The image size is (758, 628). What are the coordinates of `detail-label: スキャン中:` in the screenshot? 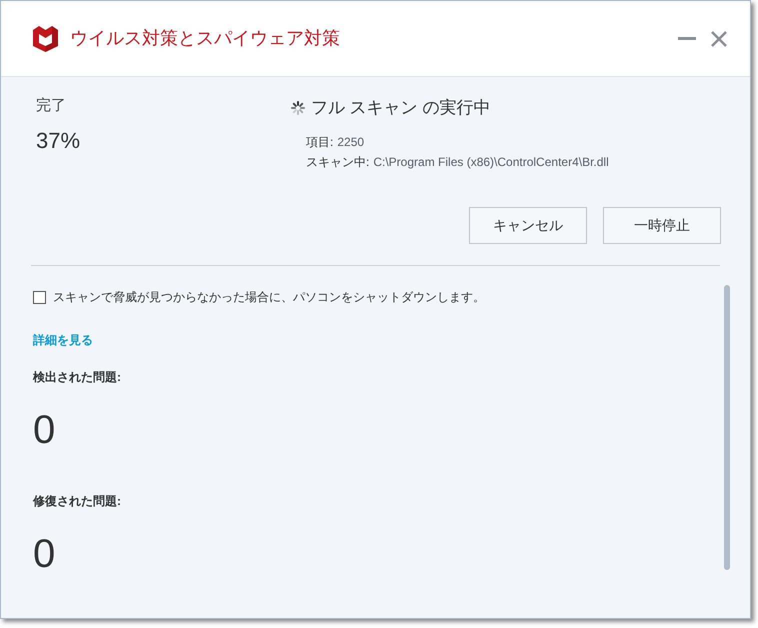 It's located at (338, 162).